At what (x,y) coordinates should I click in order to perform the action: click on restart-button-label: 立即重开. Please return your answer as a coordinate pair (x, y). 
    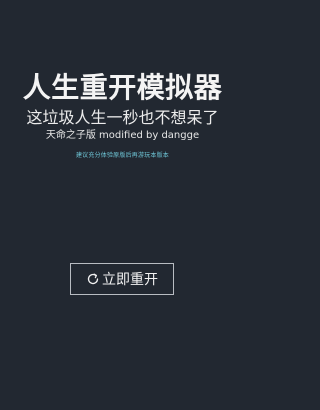
    Looking at the image, I should click on (130, 280).